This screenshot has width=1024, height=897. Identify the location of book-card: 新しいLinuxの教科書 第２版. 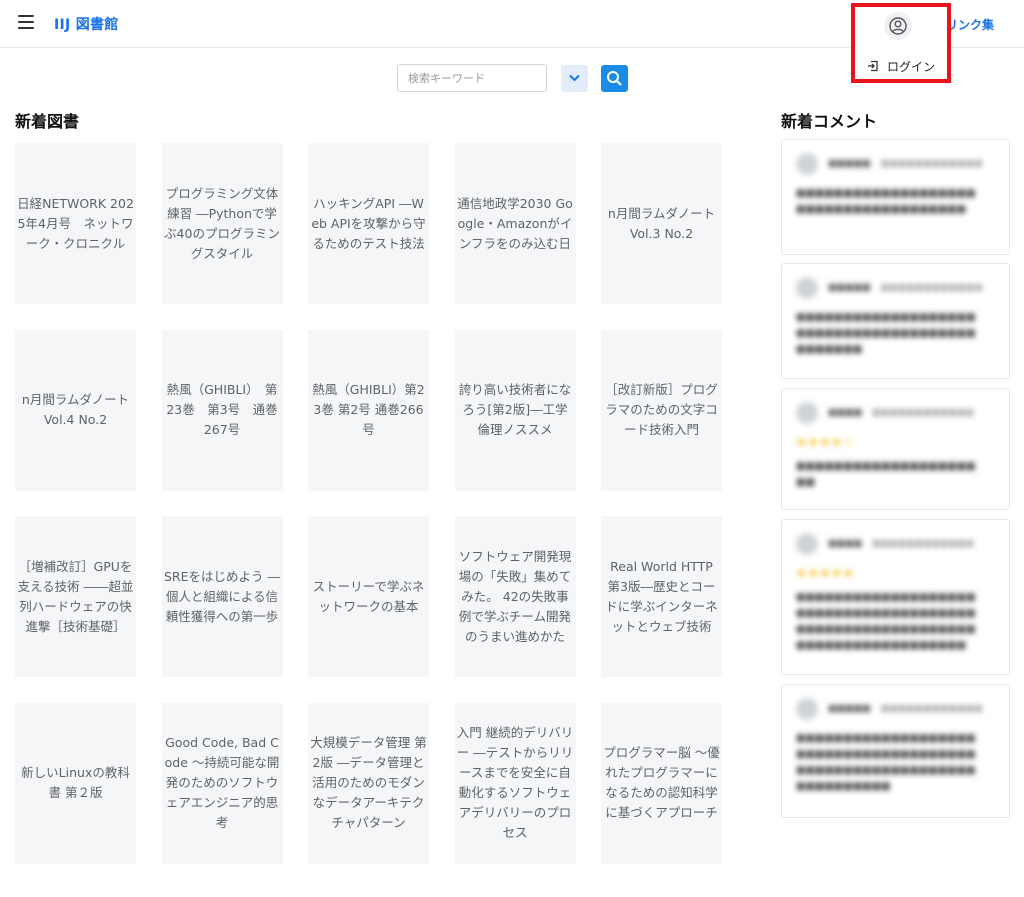
(75, 783).